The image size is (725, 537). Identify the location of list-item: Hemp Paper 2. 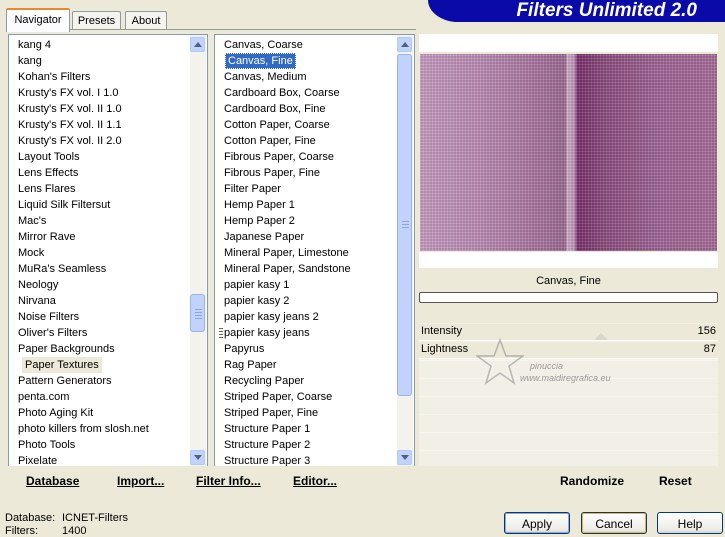
(259, 221).